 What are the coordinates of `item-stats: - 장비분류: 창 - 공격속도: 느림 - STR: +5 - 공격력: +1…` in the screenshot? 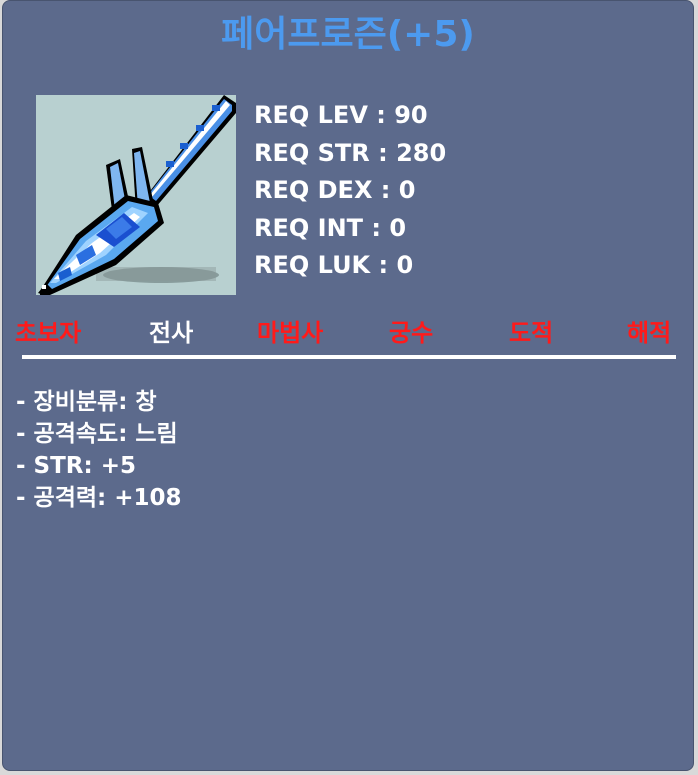 It's located at (99, 450).